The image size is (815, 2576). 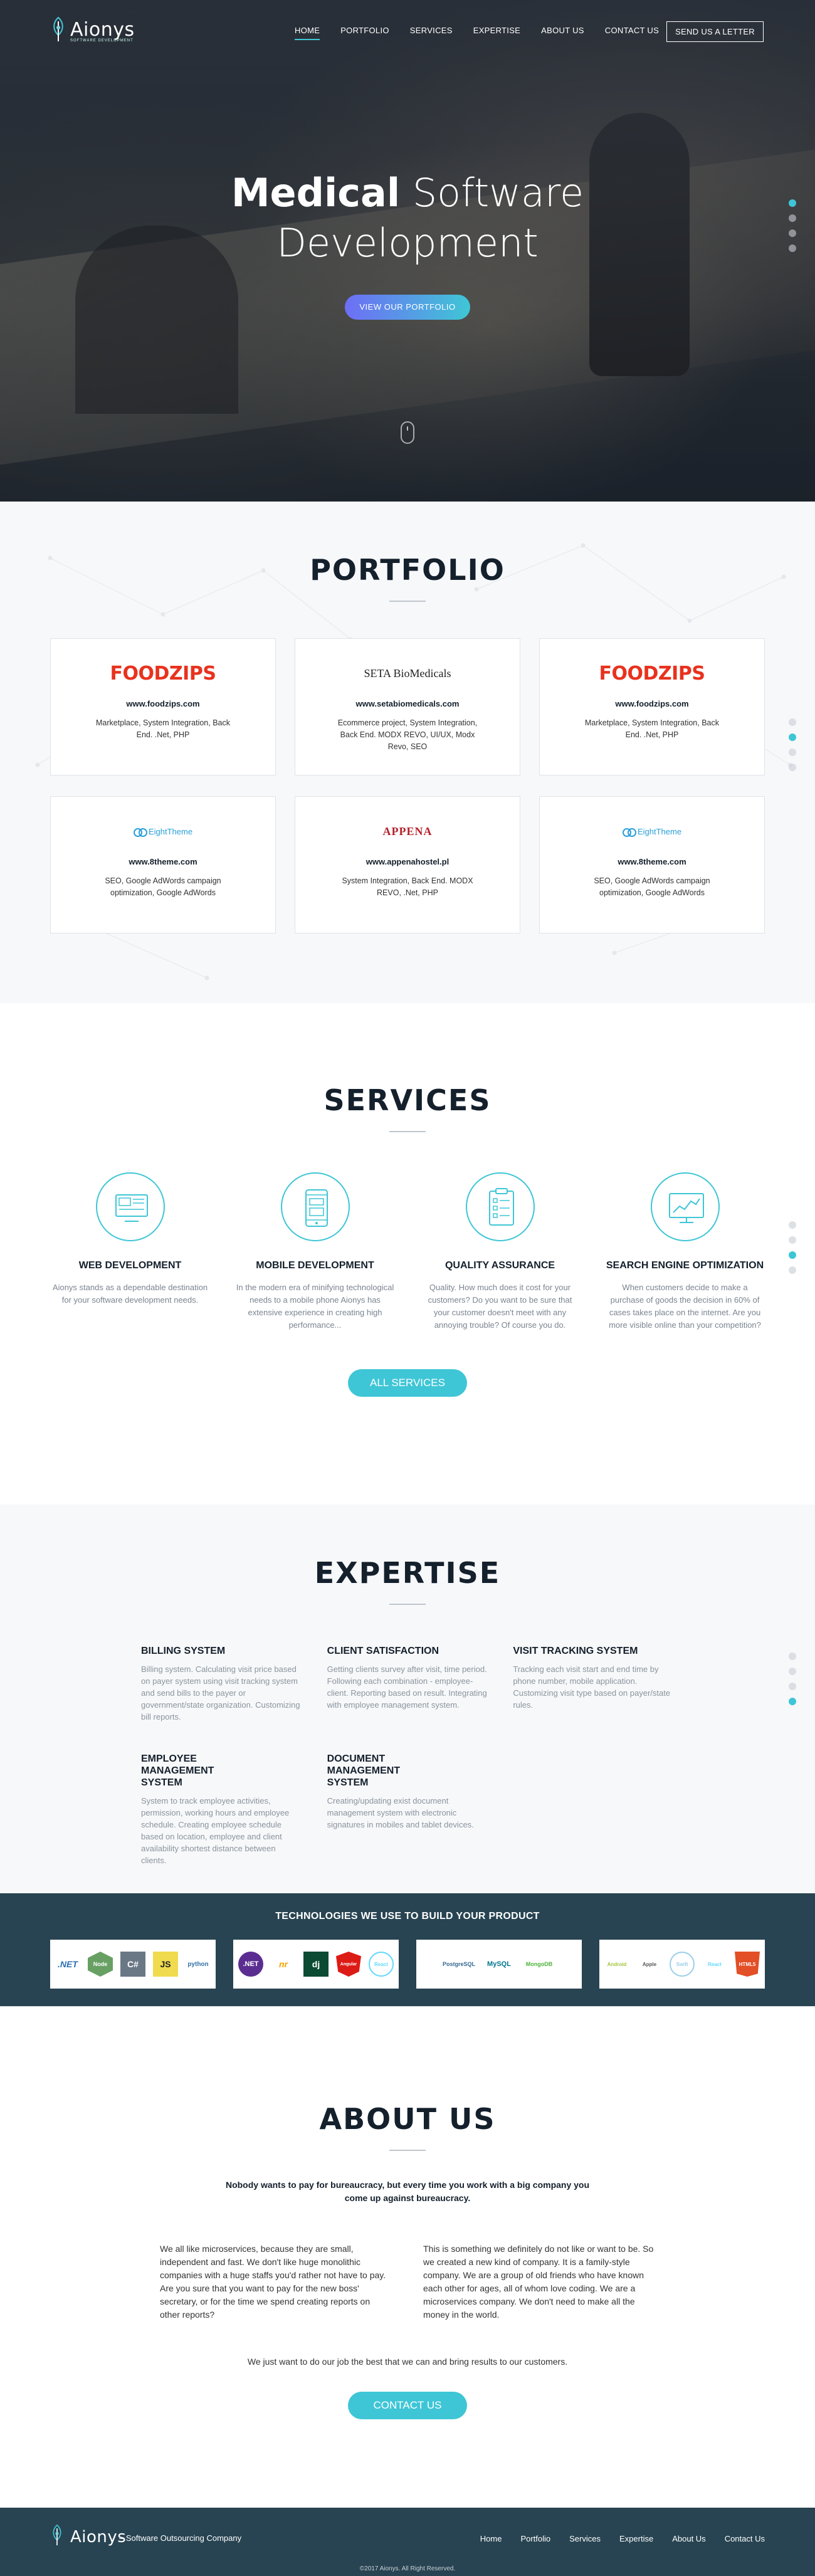 What do you see at coordinates (407, 2405) in the screenshot?
I see `contact-us-button: Contact us` at bounding box center [407, 2405].